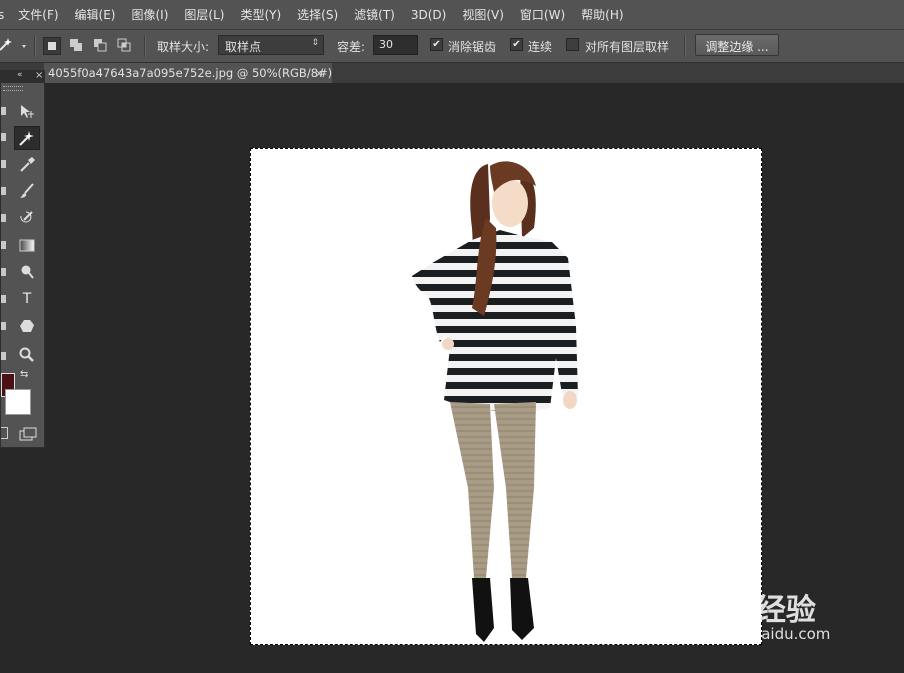  Describe the element at coordinates (483, 14) in the screenshot. I see `menu-view: 视图(V)` at that location.